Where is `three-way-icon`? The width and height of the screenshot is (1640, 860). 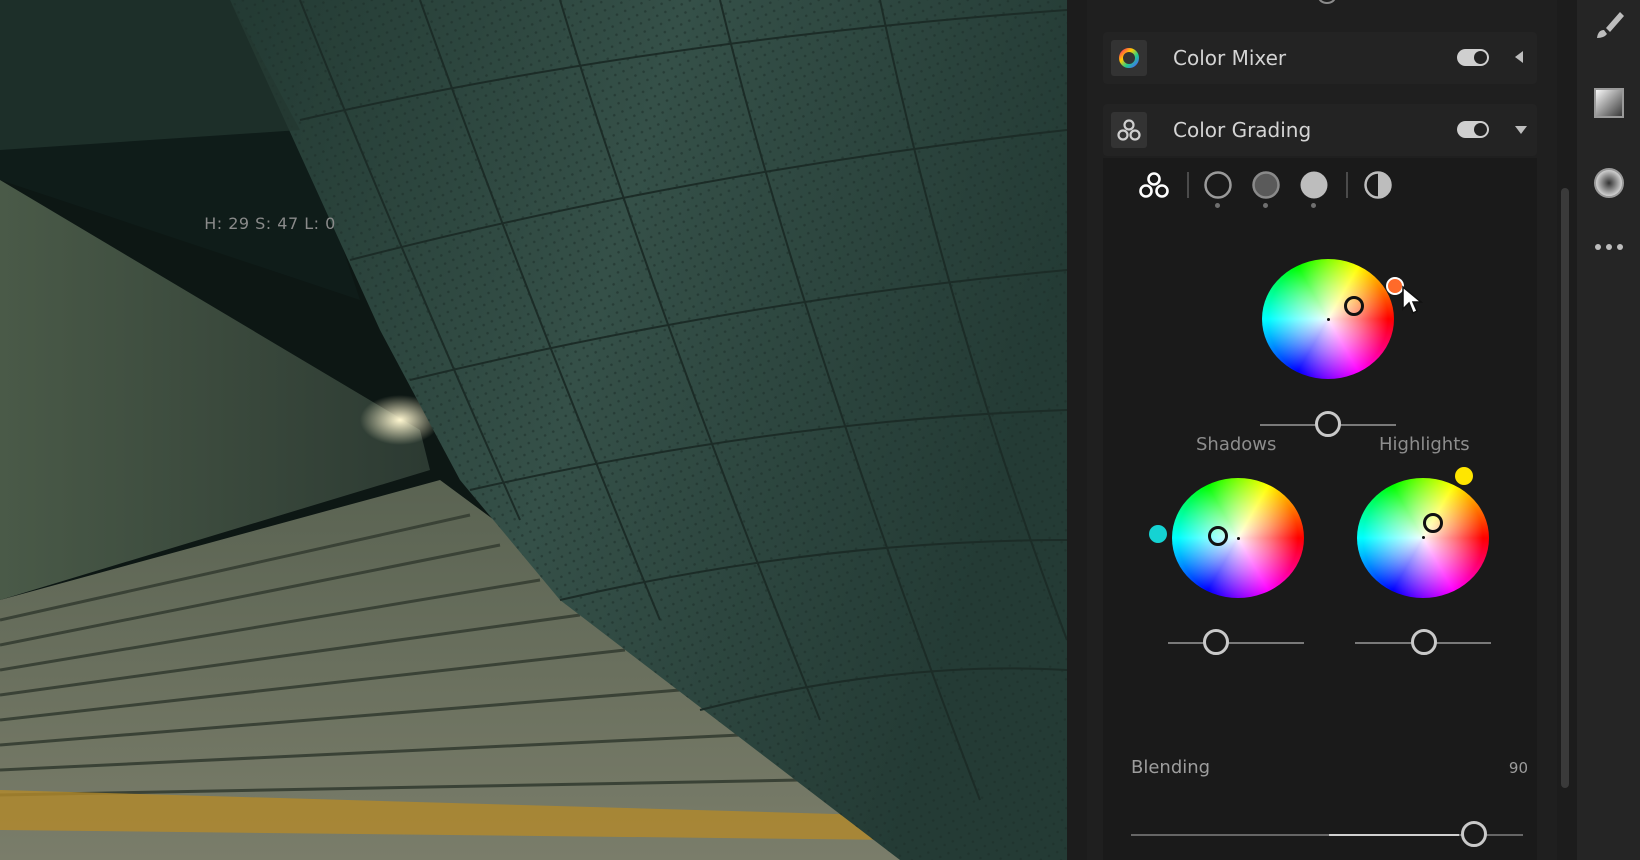 three-way-icon is located at coordinates (1154, 185).